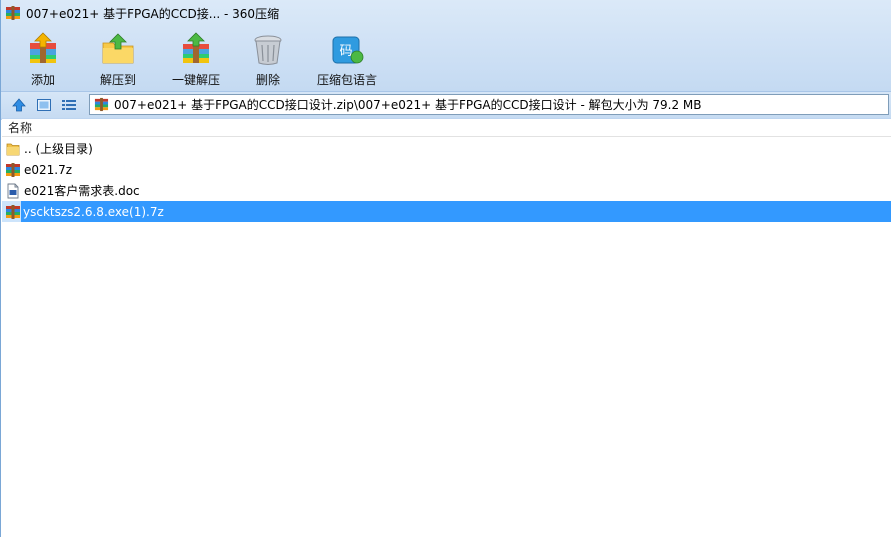 This screenshot has width=891, height=537. What do you see at coordinates (118, 48) in the screenshot?
I see `extract-to-icon` at bounding box center [118, 48].